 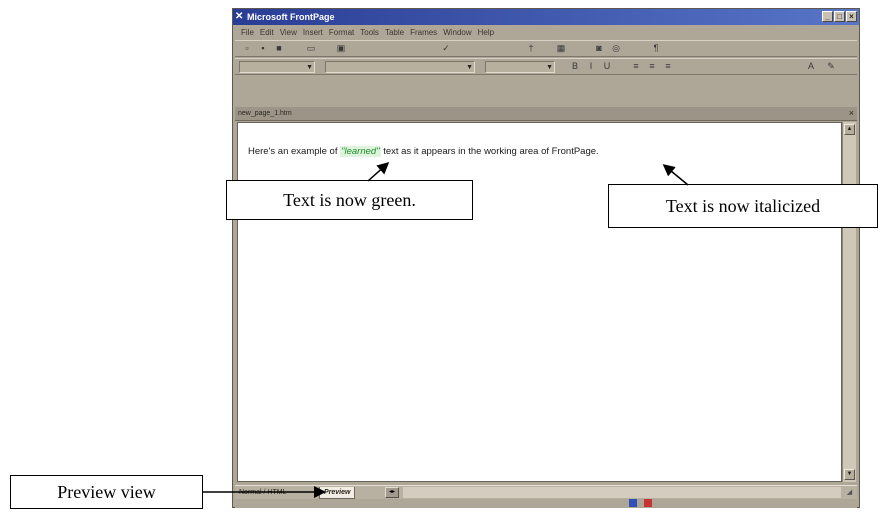 I want to click on tab-html-label: HTML, so click(x=277, y=492).